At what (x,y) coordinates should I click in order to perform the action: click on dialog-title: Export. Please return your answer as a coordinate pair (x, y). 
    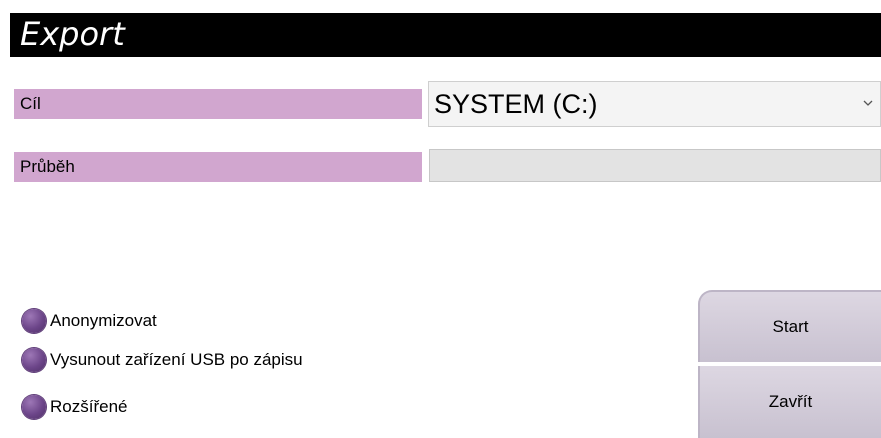
    Looking at the image, I should click on (72, 34).